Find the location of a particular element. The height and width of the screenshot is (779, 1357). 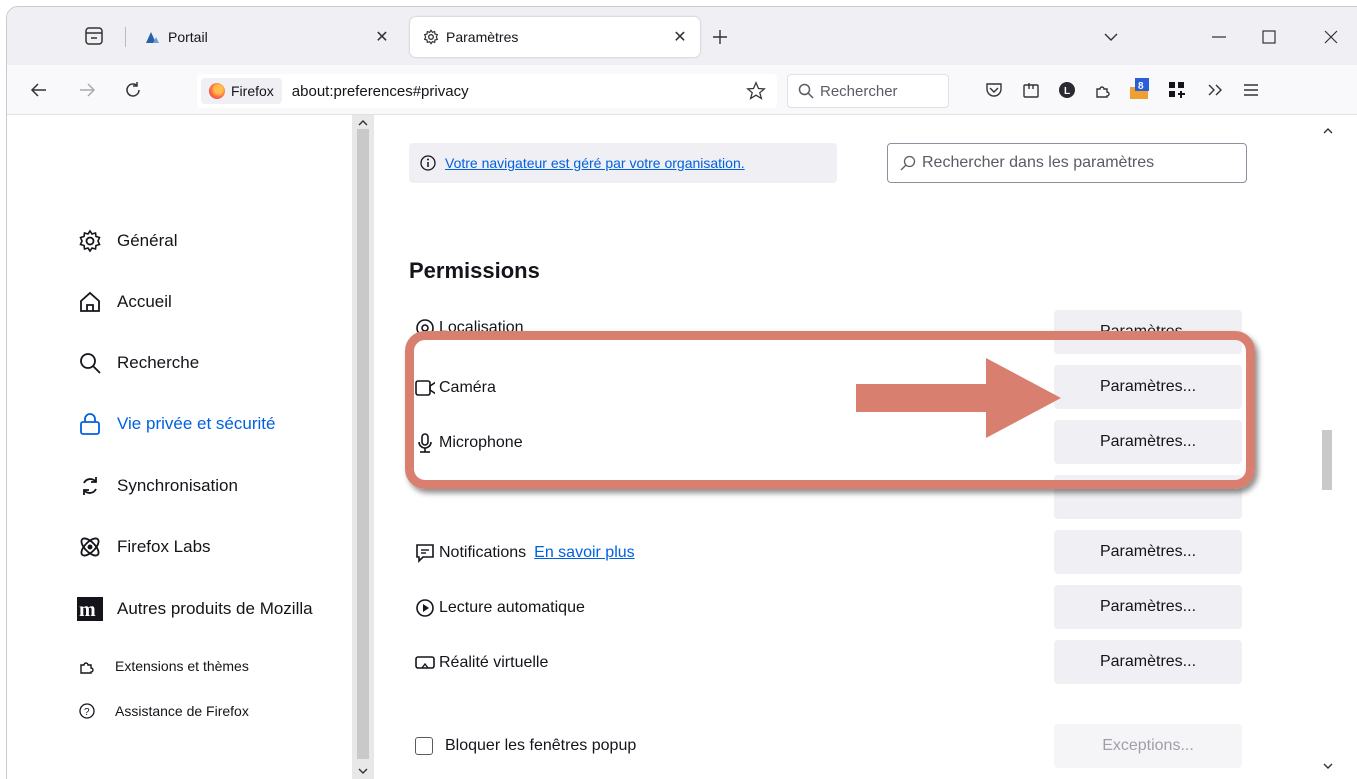

tab-title: Paramètres is located at coordinates (482, 37).